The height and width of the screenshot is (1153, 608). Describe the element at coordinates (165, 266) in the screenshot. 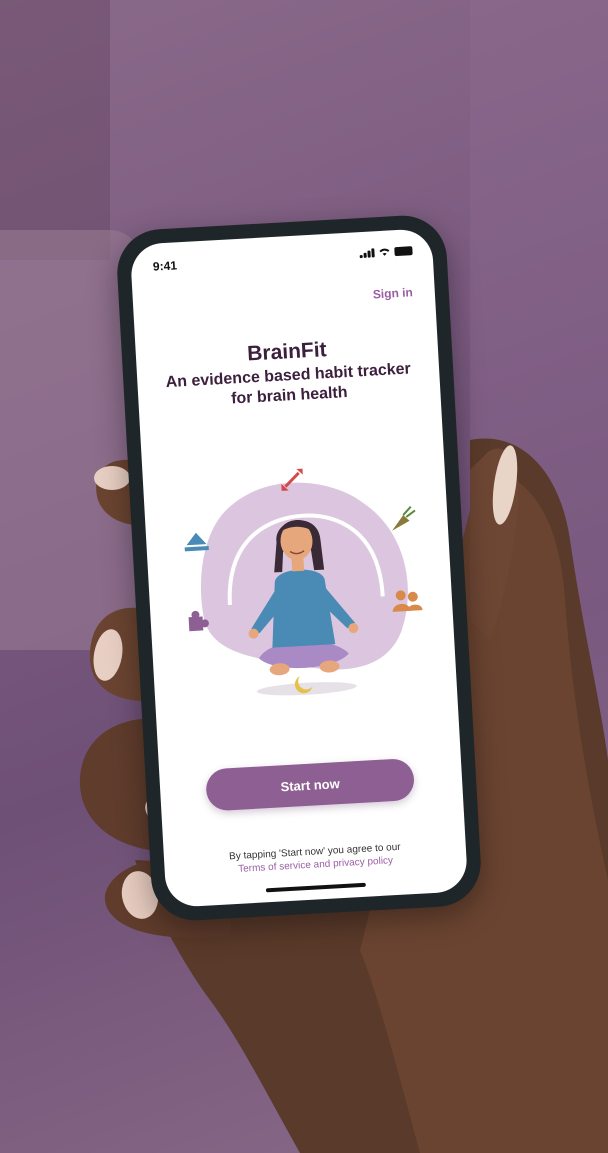

I see `status-time: 9:41` at that location.